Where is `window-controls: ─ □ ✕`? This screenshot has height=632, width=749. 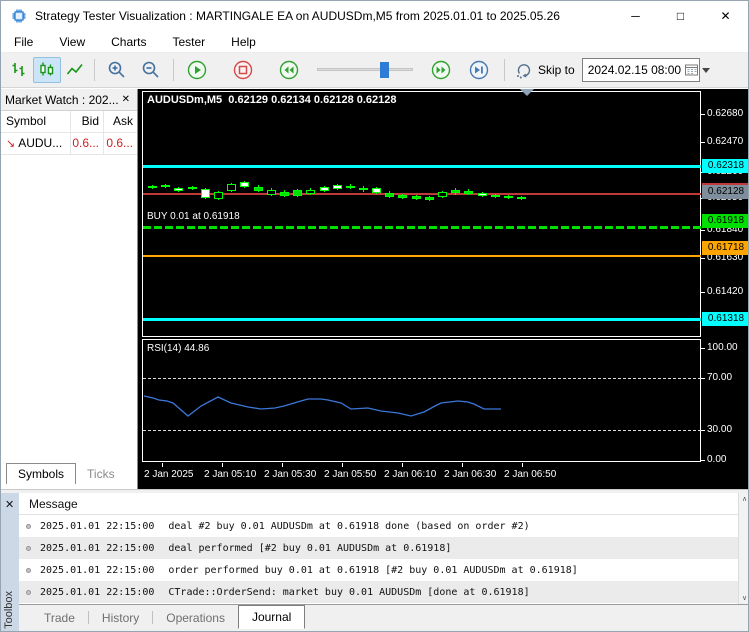
window-controls: ─ □ ✕ is located at coordinates (680, 16).